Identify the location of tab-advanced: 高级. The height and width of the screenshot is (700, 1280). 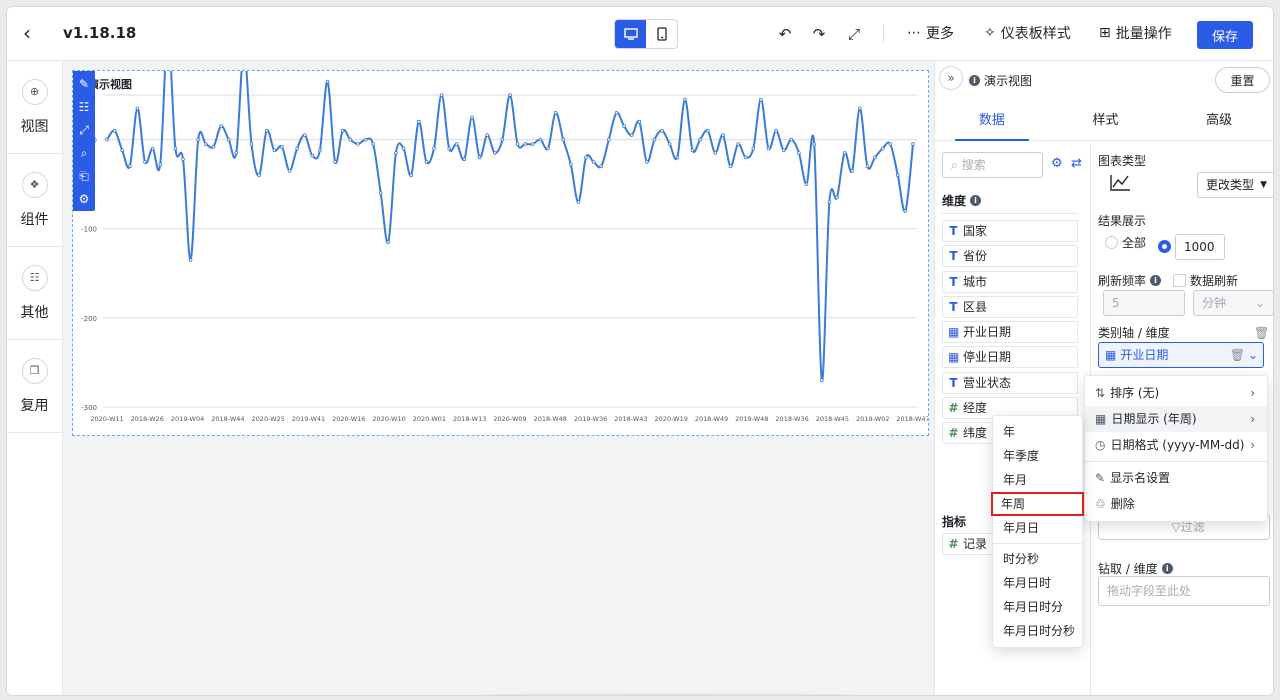
(1217, 122).